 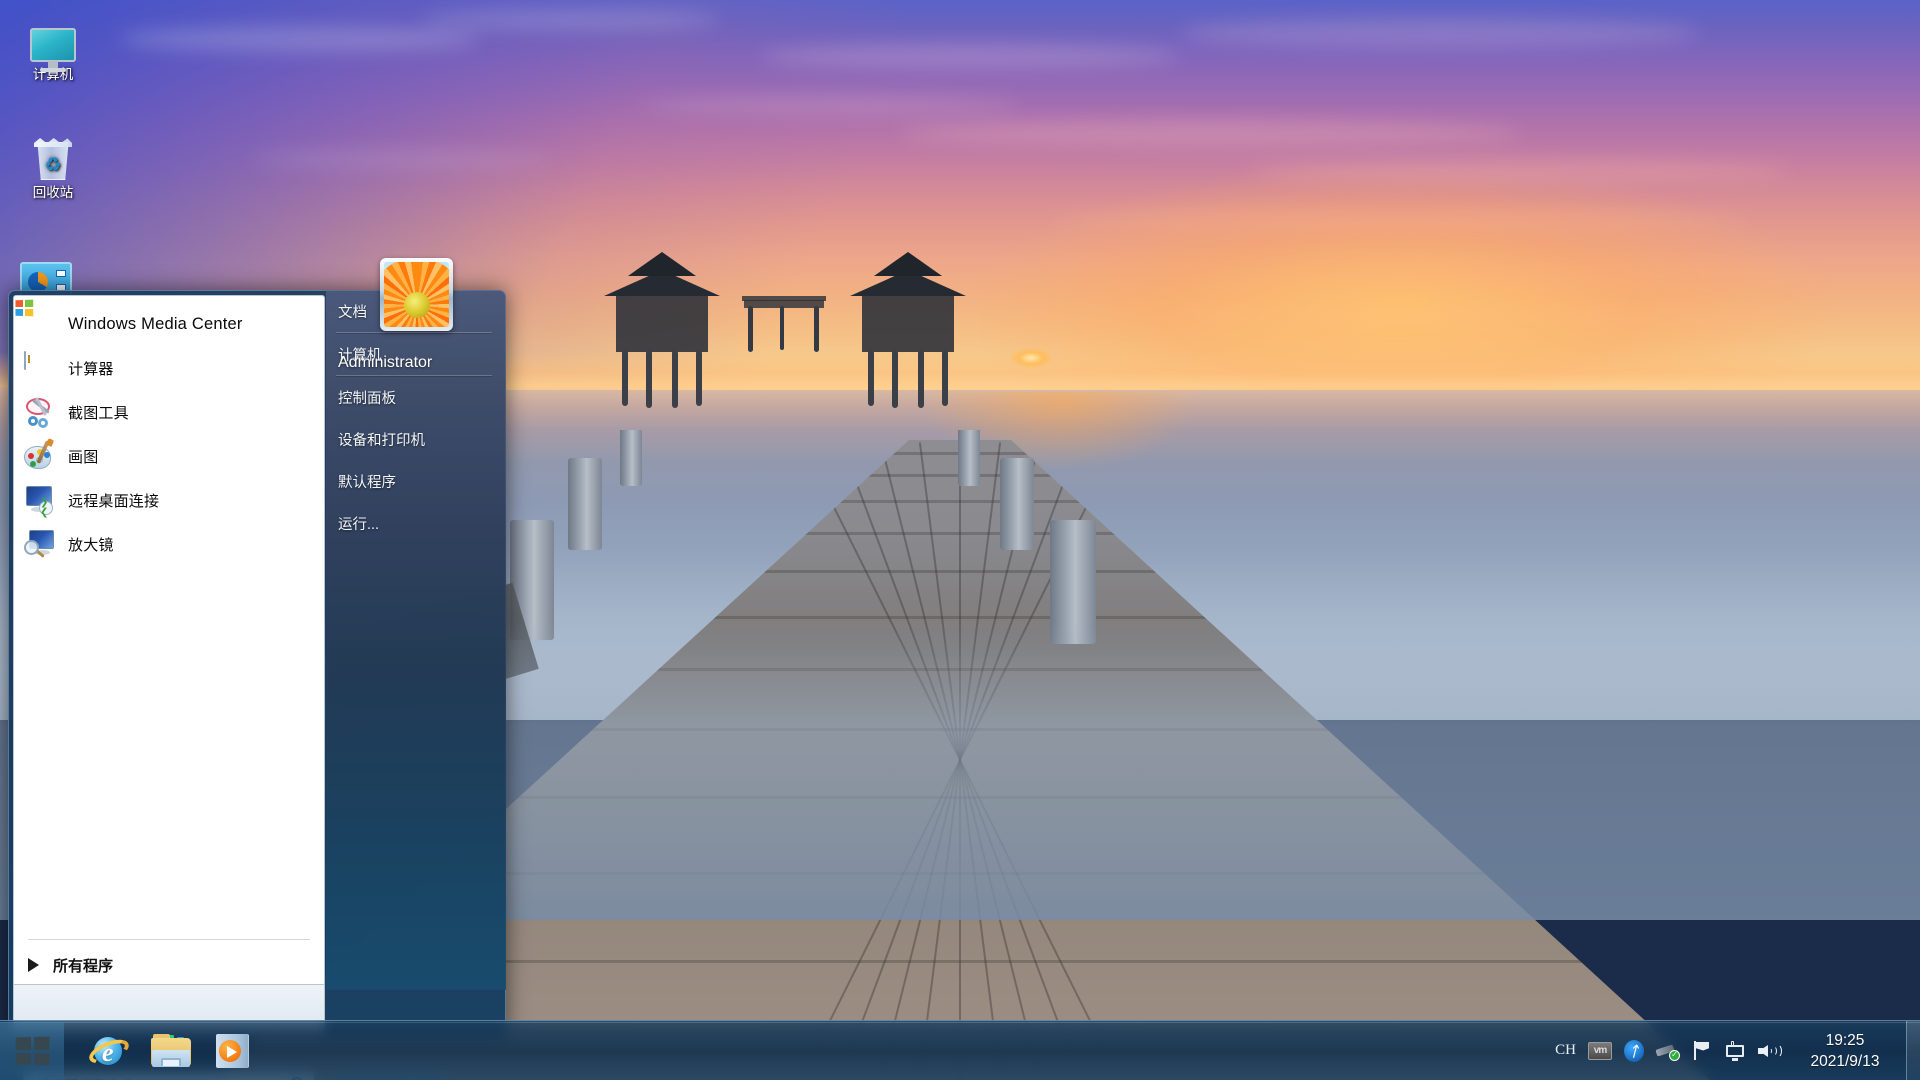 I want to click on program-label: 计算器, so click(x=91, y=369).